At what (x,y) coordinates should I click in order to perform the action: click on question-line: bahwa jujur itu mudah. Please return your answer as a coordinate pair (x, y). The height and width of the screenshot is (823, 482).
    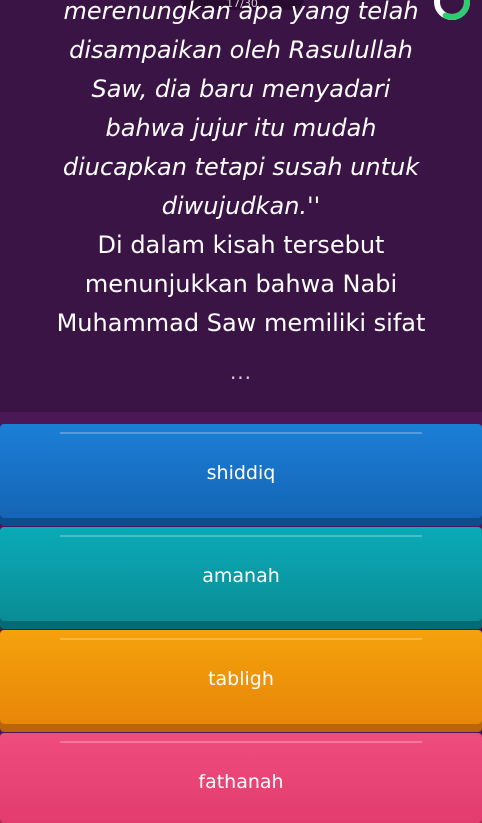
    Looking at the image, I should click on (241, 128).